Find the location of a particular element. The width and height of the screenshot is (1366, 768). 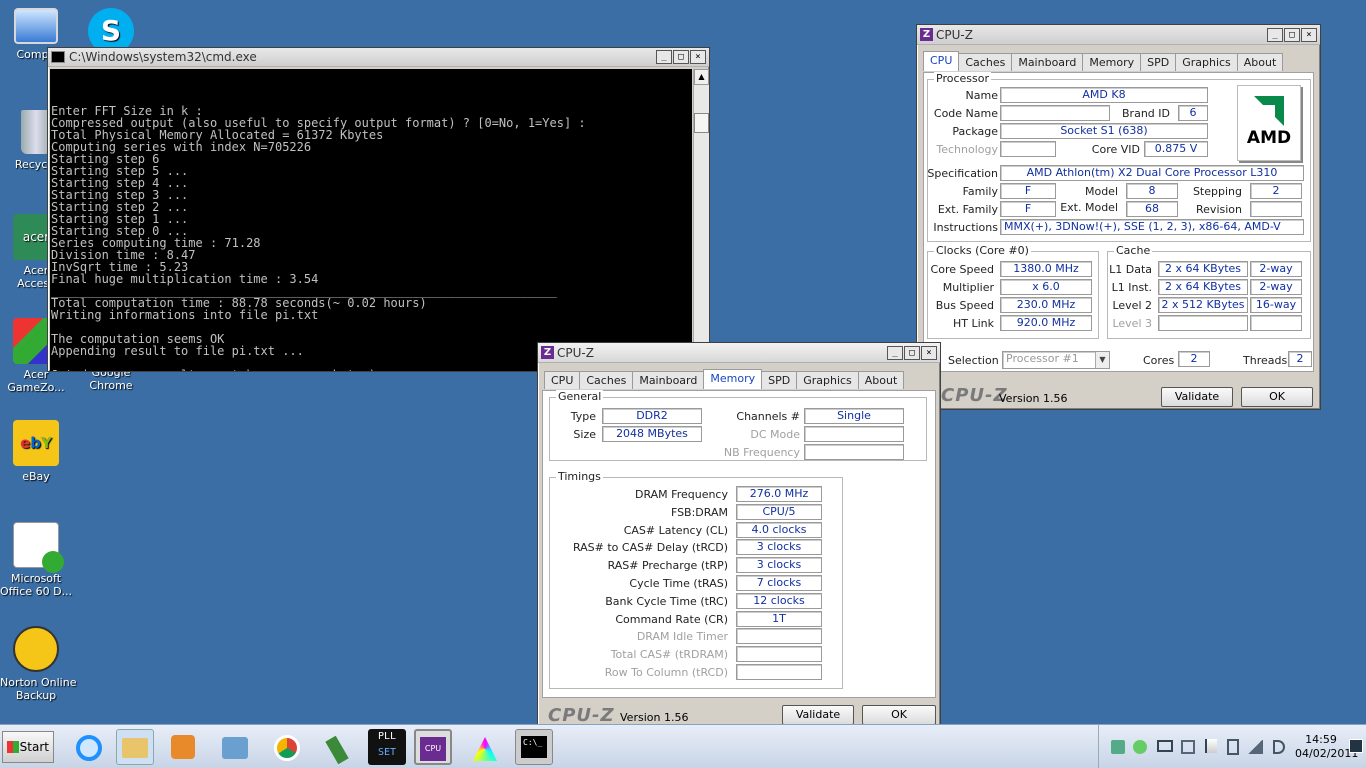

graphics-tool-icon is located at coordinates (485, 747).